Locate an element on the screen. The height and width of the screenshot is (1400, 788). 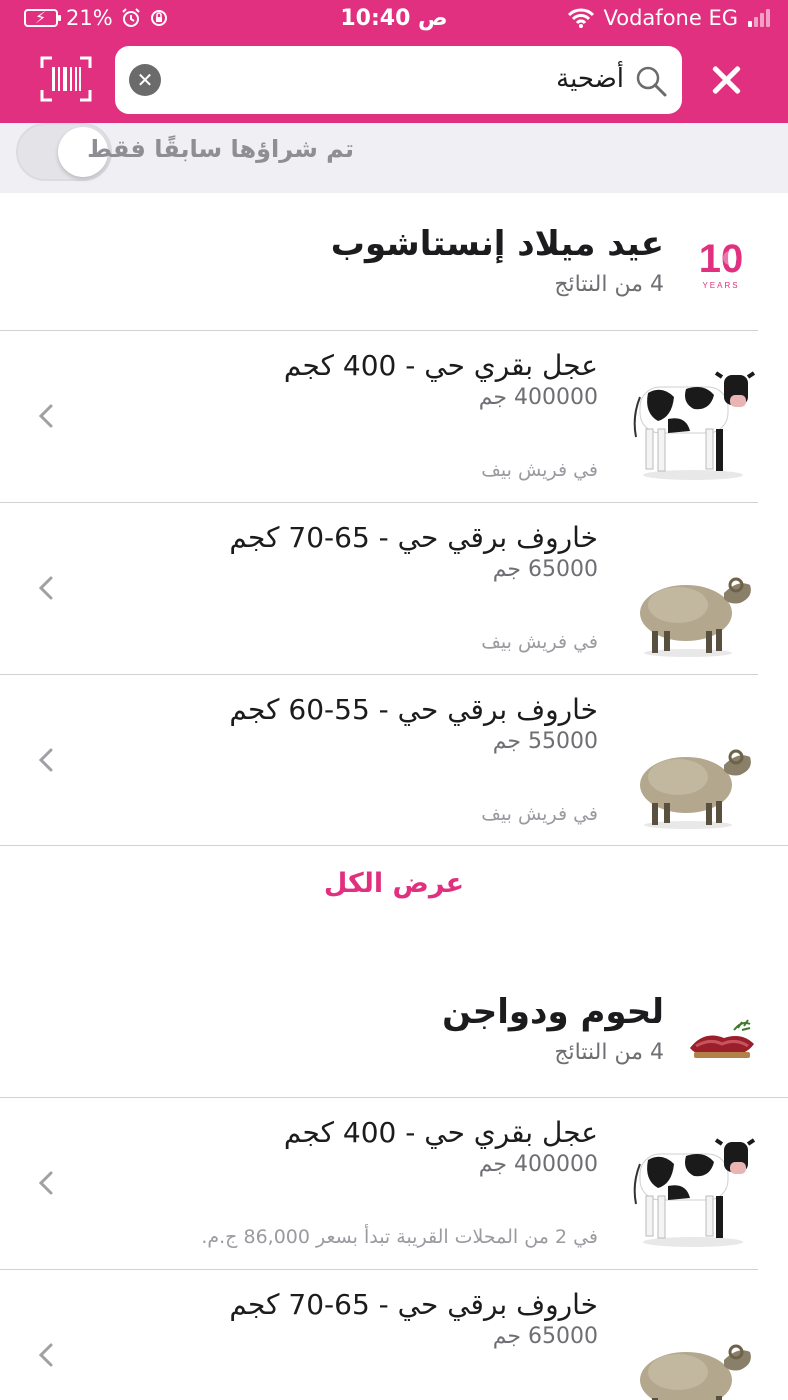
filter-label: تم شراؤها سابقًا فقط is located at coordinates (220, 149).